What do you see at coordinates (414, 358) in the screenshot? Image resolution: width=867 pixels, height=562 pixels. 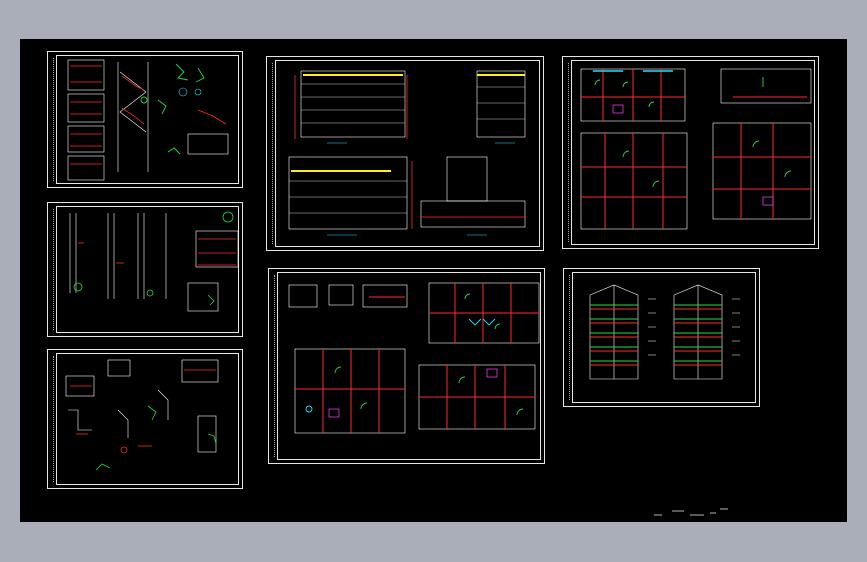 I see `unit-plans-drawing` at bounding box center [414, 358].